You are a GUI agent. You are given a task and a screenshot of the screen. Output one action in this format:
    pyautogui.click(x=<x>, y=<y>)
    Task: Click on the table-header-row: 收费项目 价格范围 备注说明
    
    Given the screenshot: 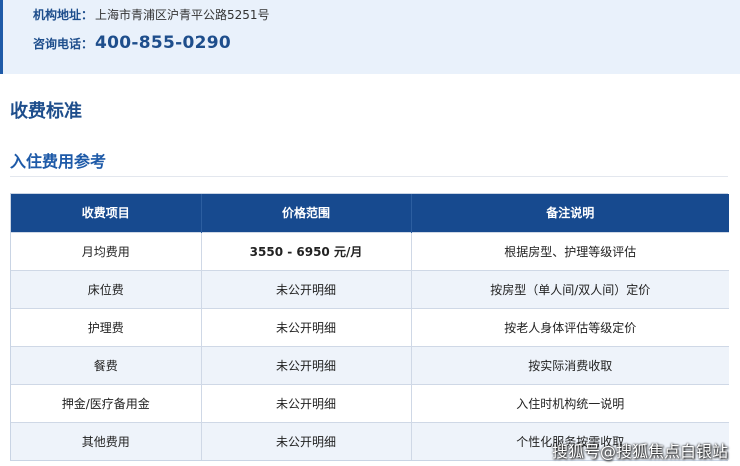 What is the action you would take?
    pyautogui.click(x=370, y=213)
    